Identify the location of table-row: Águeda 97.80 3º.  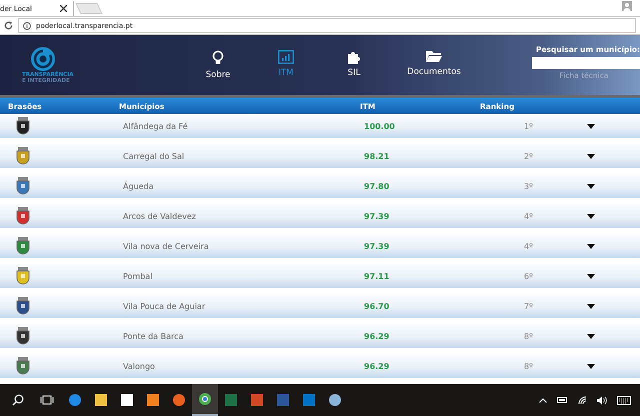
(320, 186).